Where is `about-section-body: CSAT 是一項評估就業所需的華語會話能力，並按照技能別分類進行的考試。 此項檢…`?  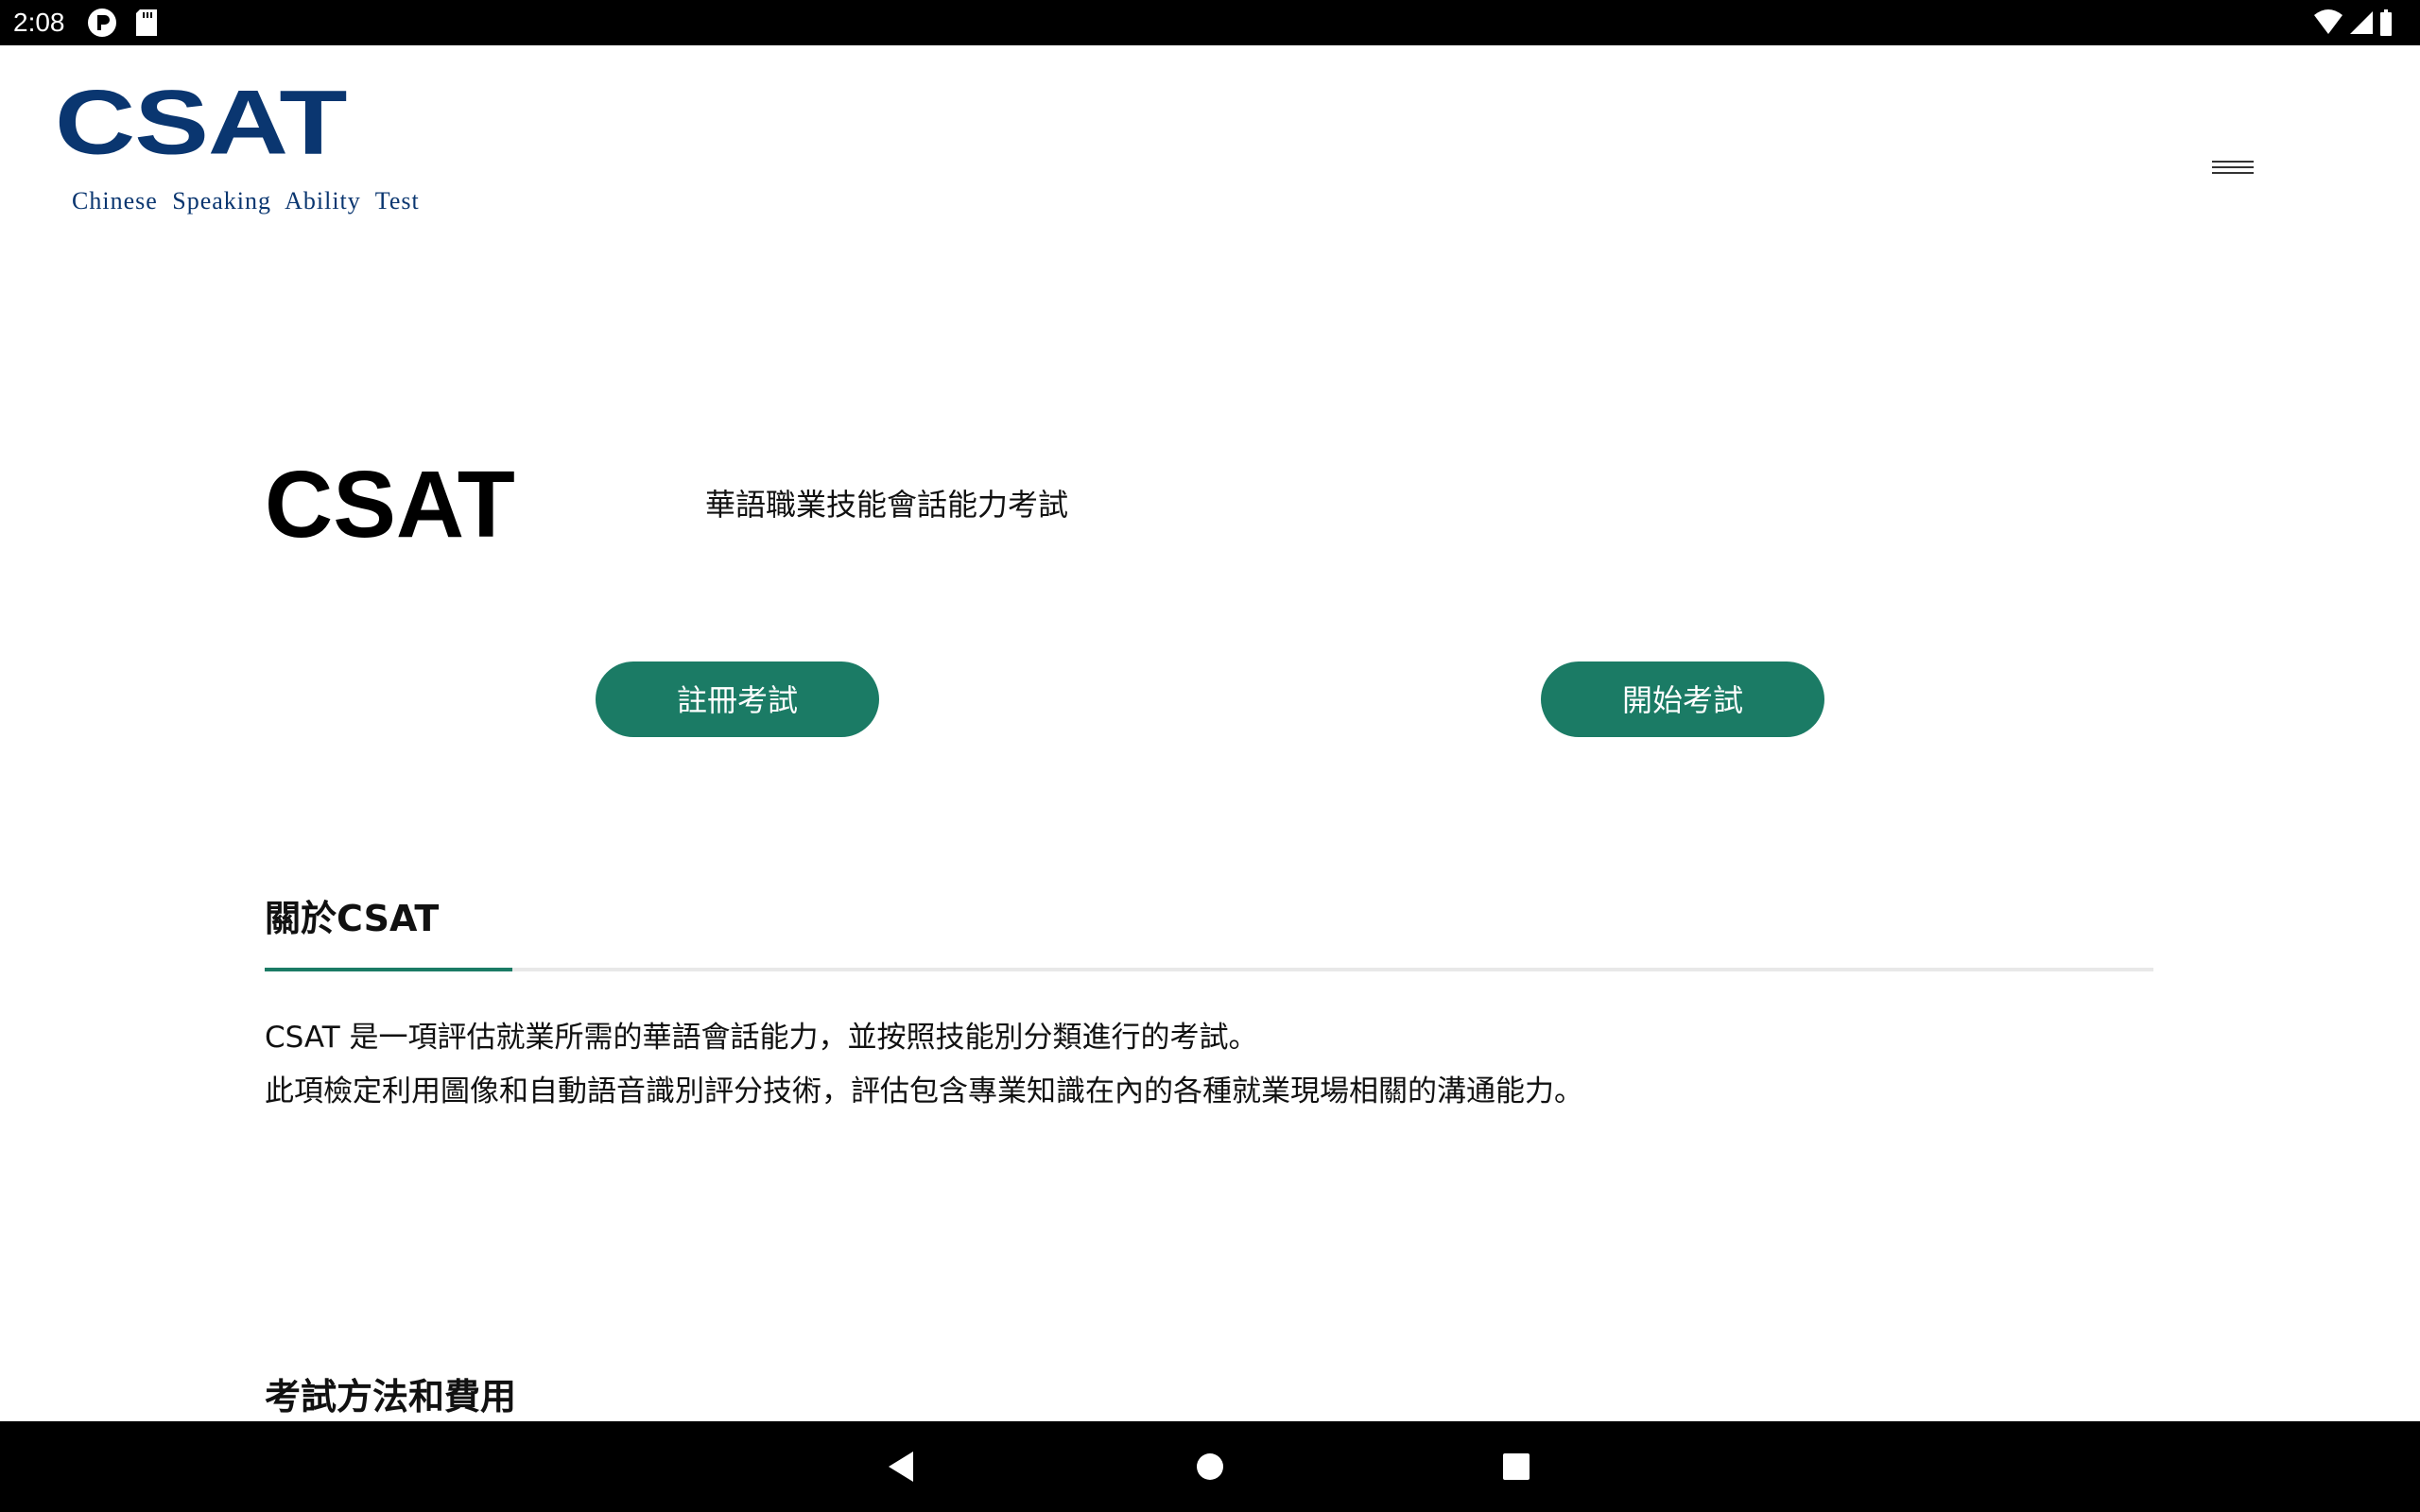 about-section-body: CSAT 是一項評估就業所需的華語會話能力，並按照技能別分類進行的考試。 此項檢… is located at coordinates (924, 1065).